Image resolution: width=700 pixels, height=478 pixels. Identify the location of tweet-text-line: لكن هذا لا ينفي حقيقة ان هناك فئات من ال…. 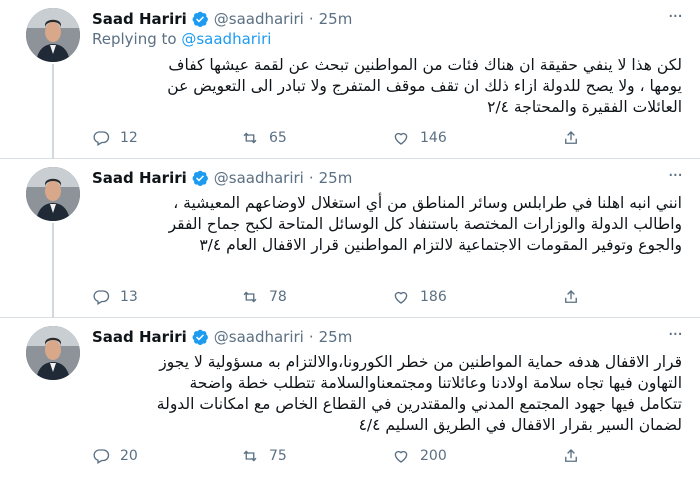
(425, 65).